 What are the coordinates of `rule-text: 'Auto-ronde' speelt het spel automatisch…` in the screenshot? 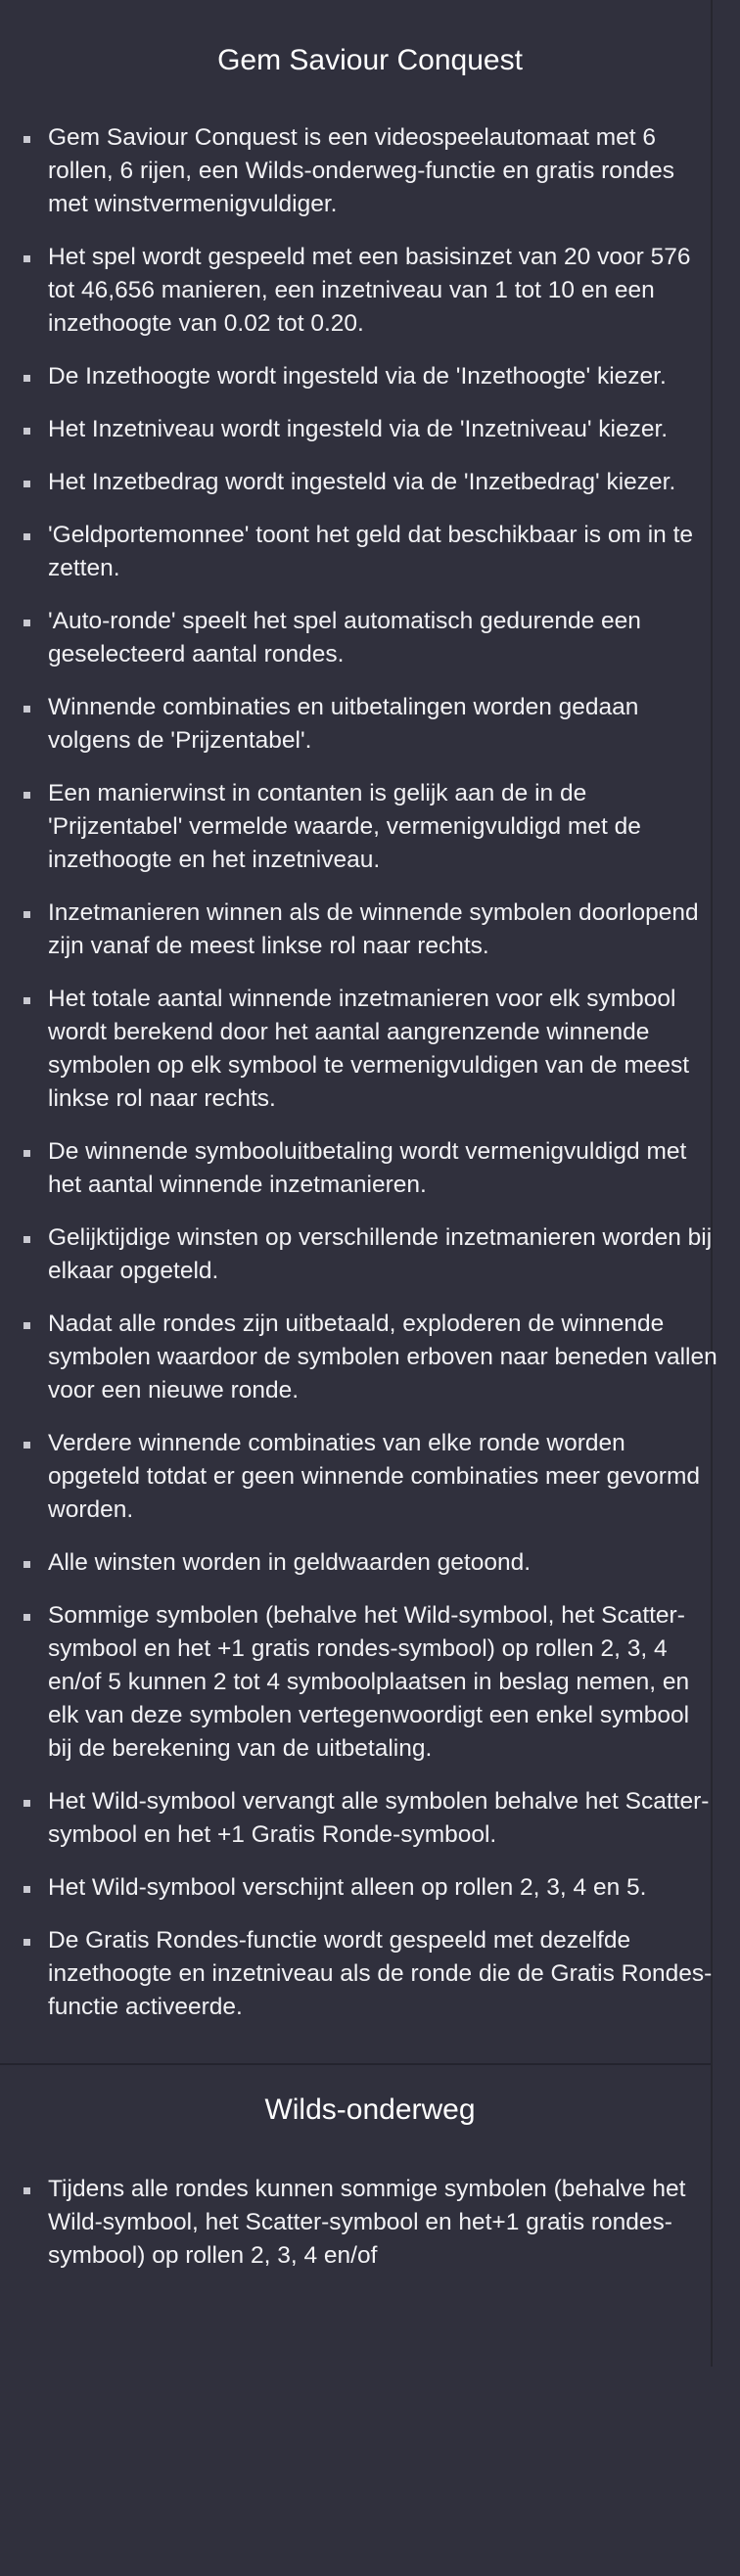 It's located at (344, 638).